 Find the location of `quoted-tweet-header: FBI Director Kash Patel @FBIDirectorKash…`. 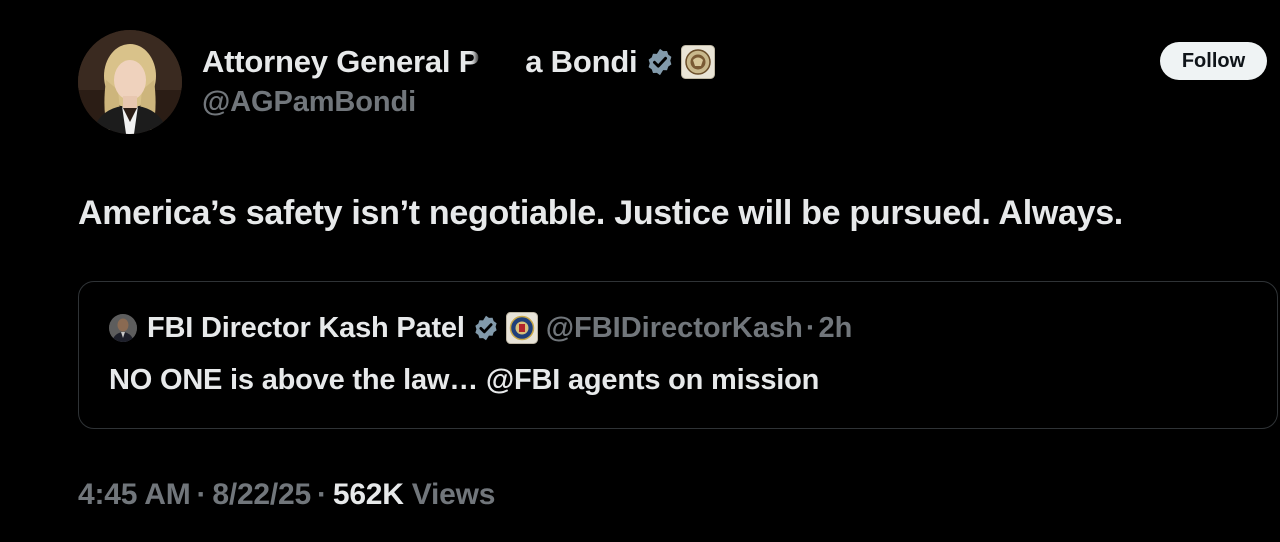

quoted-tweet-header: FBI Director Kash Patel @FBIDirectorKash… is located at coordinates (480, 328).